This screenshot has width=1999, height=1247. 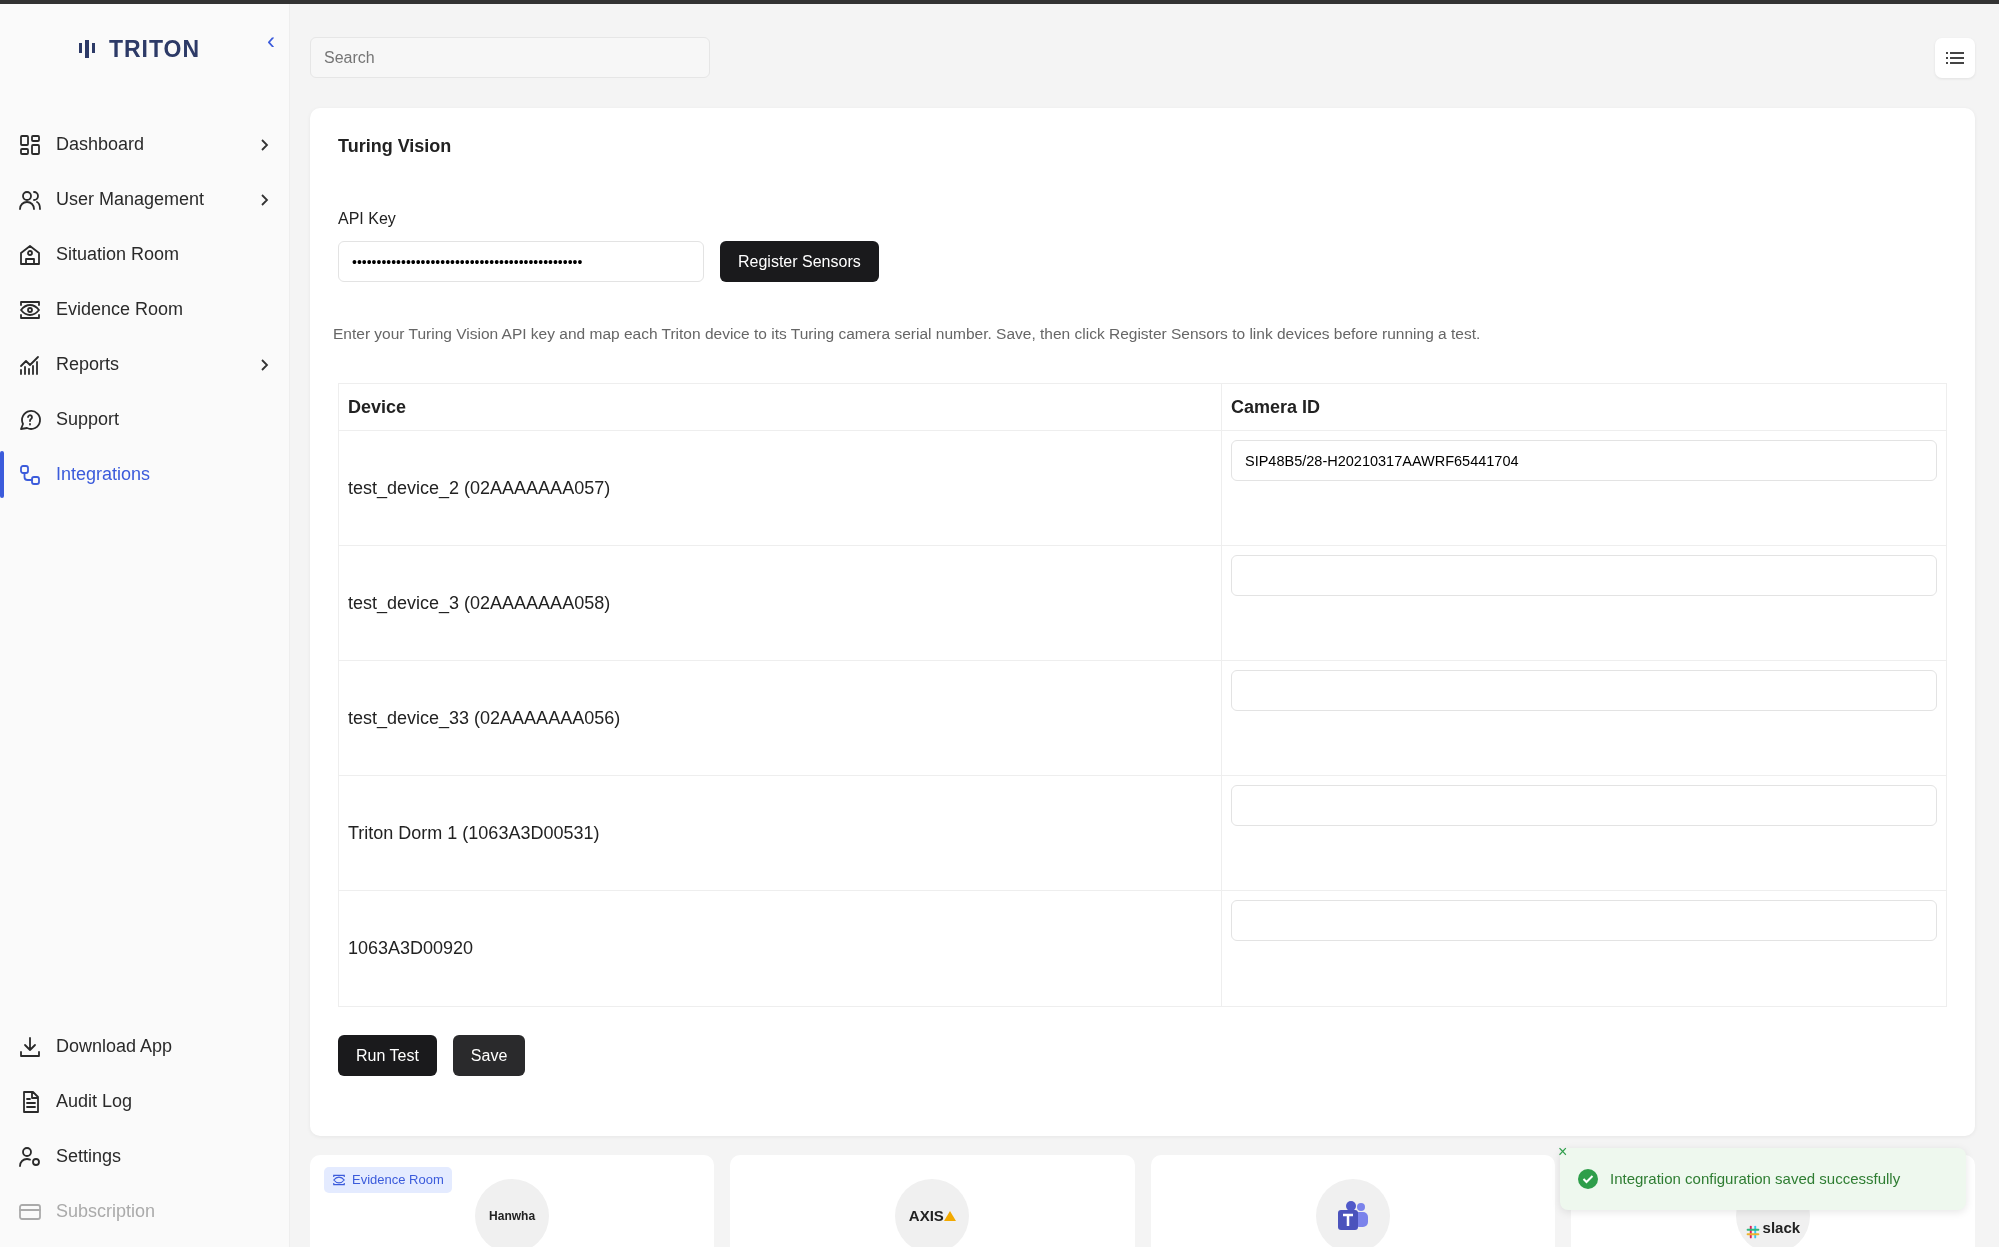 What do you see at coordinates (388, 1180) in the screenshot?
I see `evidence-room-badge: Evidence Room` at bounding box center [388, 1180].